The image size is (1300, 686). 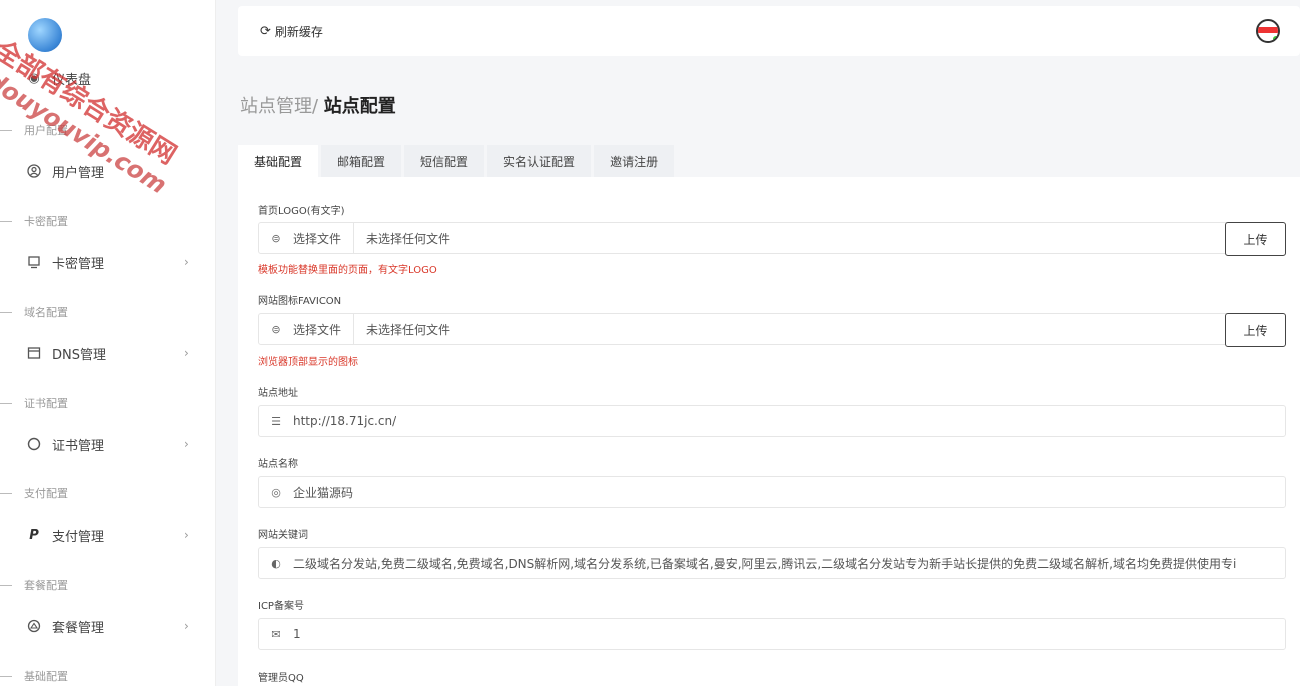 What do you see at coordinates (78, 446) in the screenshot?
I see `sidebar-item-label: 证书管理` at bounding box center [78, 446].